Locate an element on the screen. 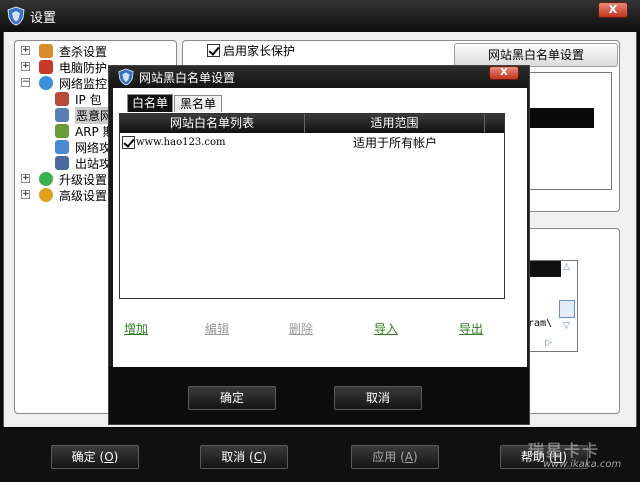  tree-item-label: 查杀设置 is located at coordinates (83, 52).